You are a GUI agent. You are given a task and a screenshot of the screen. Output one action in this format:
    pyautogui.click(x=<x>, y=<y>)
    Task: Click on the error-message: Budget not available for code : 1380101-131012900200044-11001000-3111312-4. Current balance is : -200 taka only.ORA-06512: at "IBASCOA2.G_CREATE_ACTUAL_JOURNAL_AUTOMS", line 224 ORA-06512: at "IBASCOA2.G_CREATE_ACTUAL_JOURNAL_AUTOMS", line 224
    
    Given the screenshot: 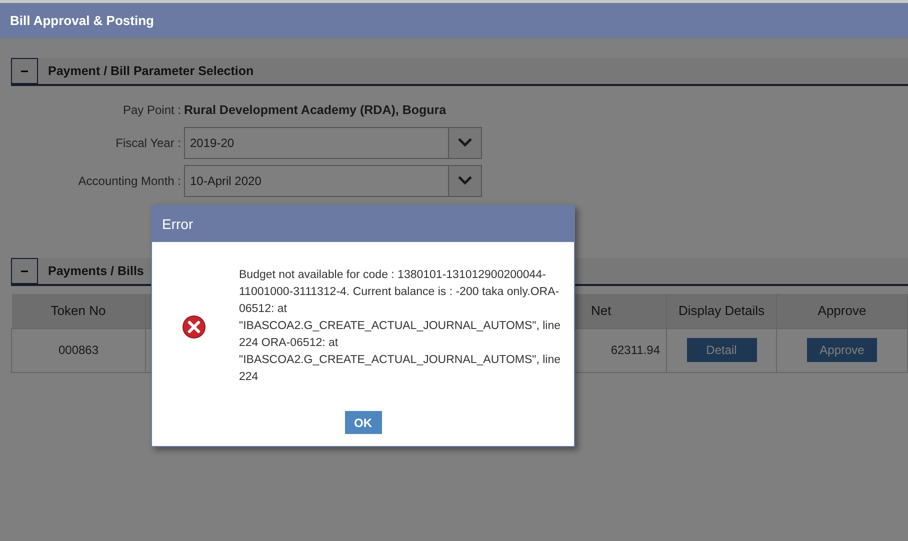 What is the action you would take?
    pyautogui.click(x=400, y=326)
    